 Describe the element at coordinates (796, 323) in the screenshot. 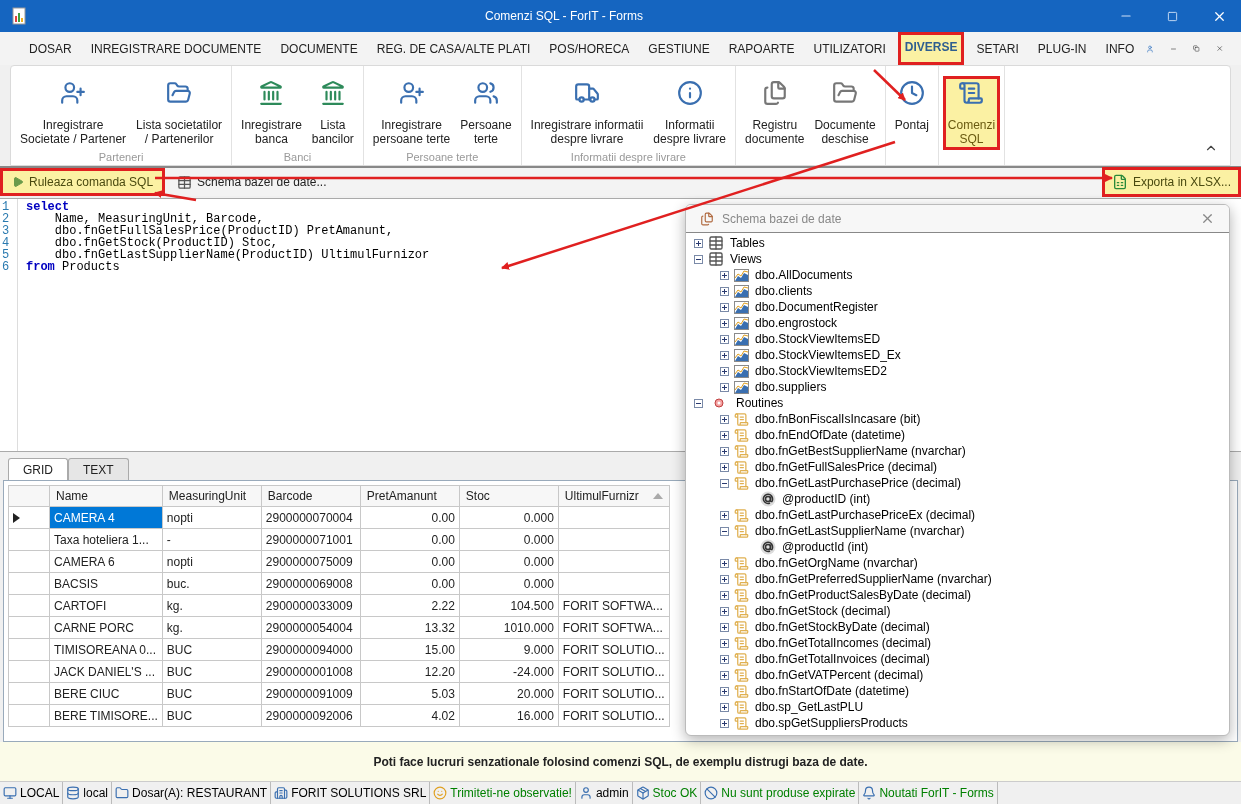

I see `tree-item: dbo.engrostock` at that location.